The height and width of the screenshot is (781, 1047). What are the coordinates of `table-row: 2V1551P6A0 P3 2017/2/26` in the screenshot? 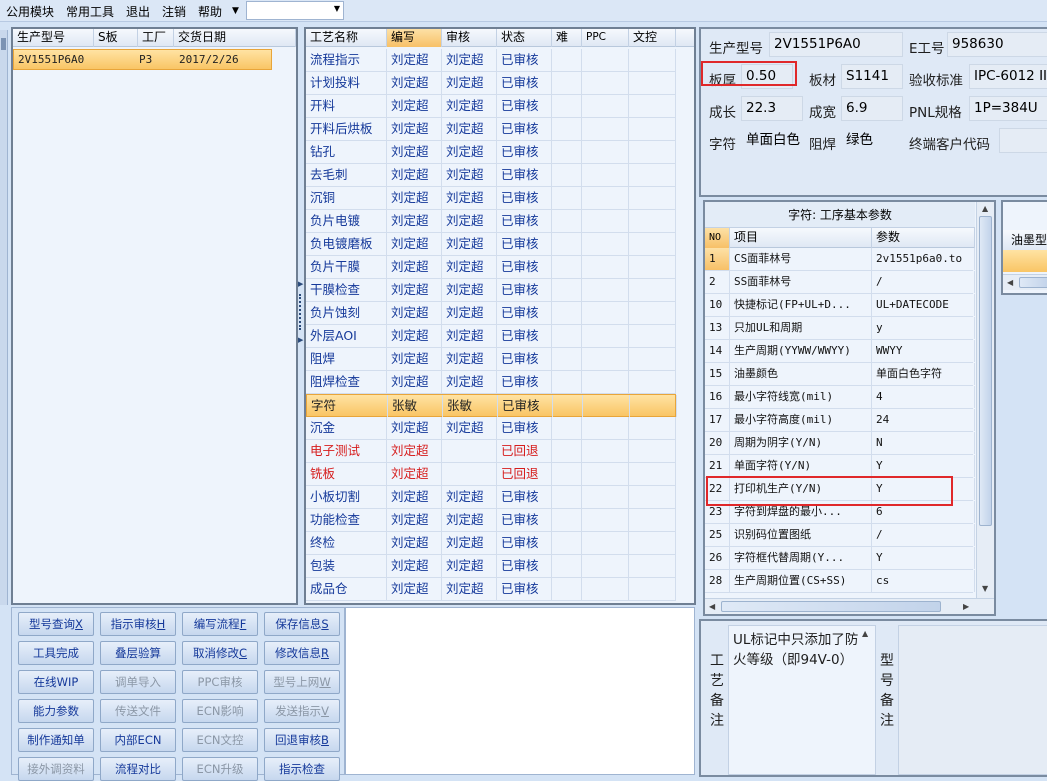 It's located at (142, 59).